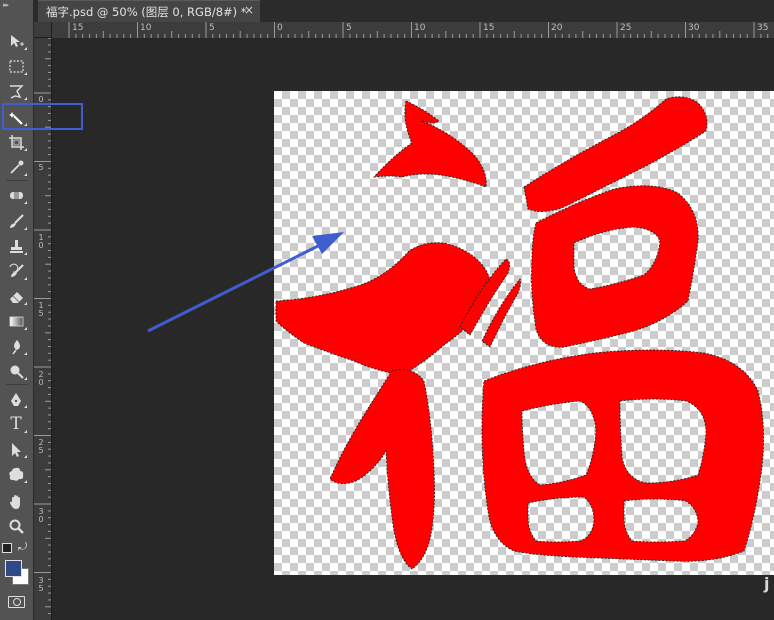 This screenshot has height=620, width=774. I want to click on history-brush-icon, so click(16, 270).